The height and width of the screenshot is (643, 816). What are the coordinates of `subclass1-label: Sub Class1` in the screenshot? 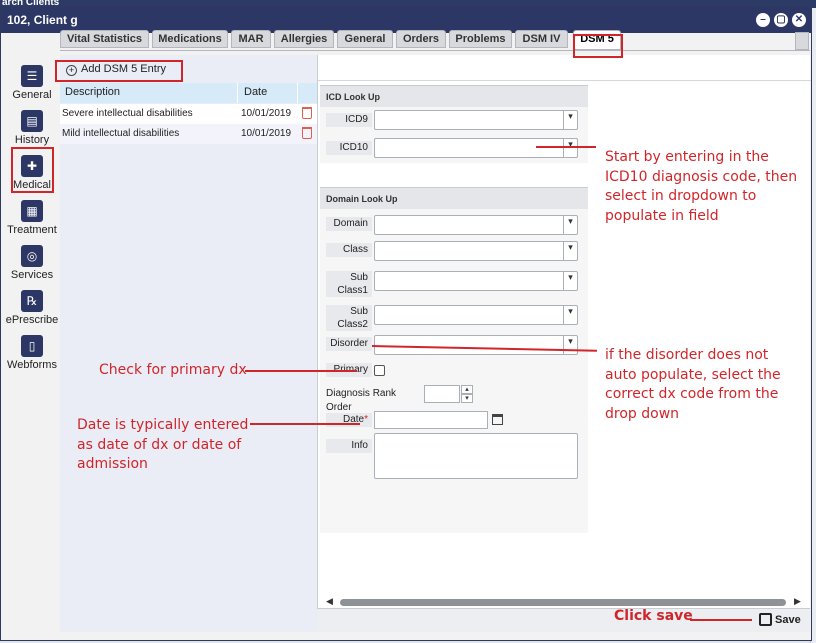 It's located at (349, 284).